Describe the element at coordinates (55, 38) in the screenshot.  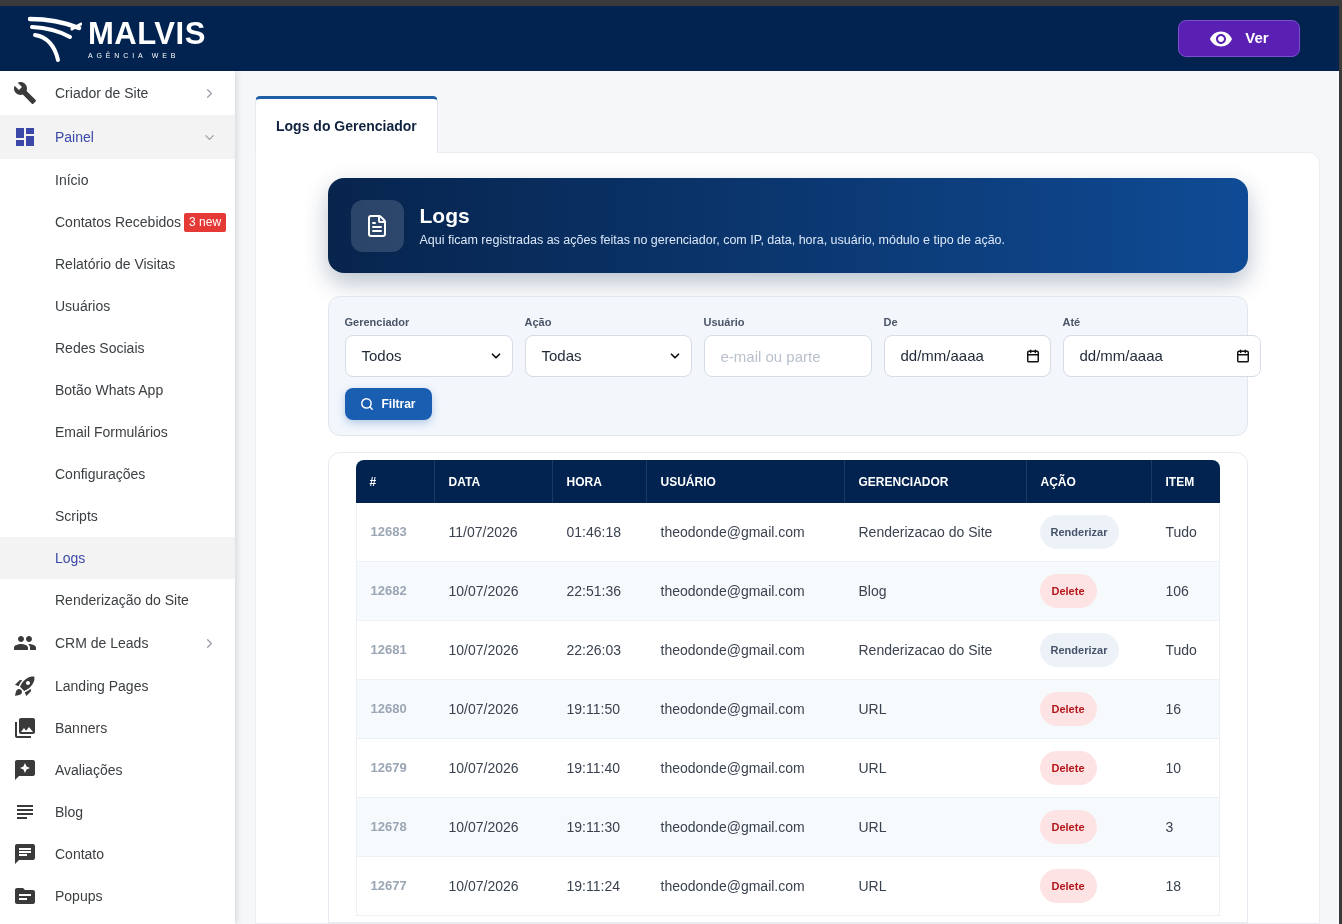
I see `wing-logo-icon` at that location.